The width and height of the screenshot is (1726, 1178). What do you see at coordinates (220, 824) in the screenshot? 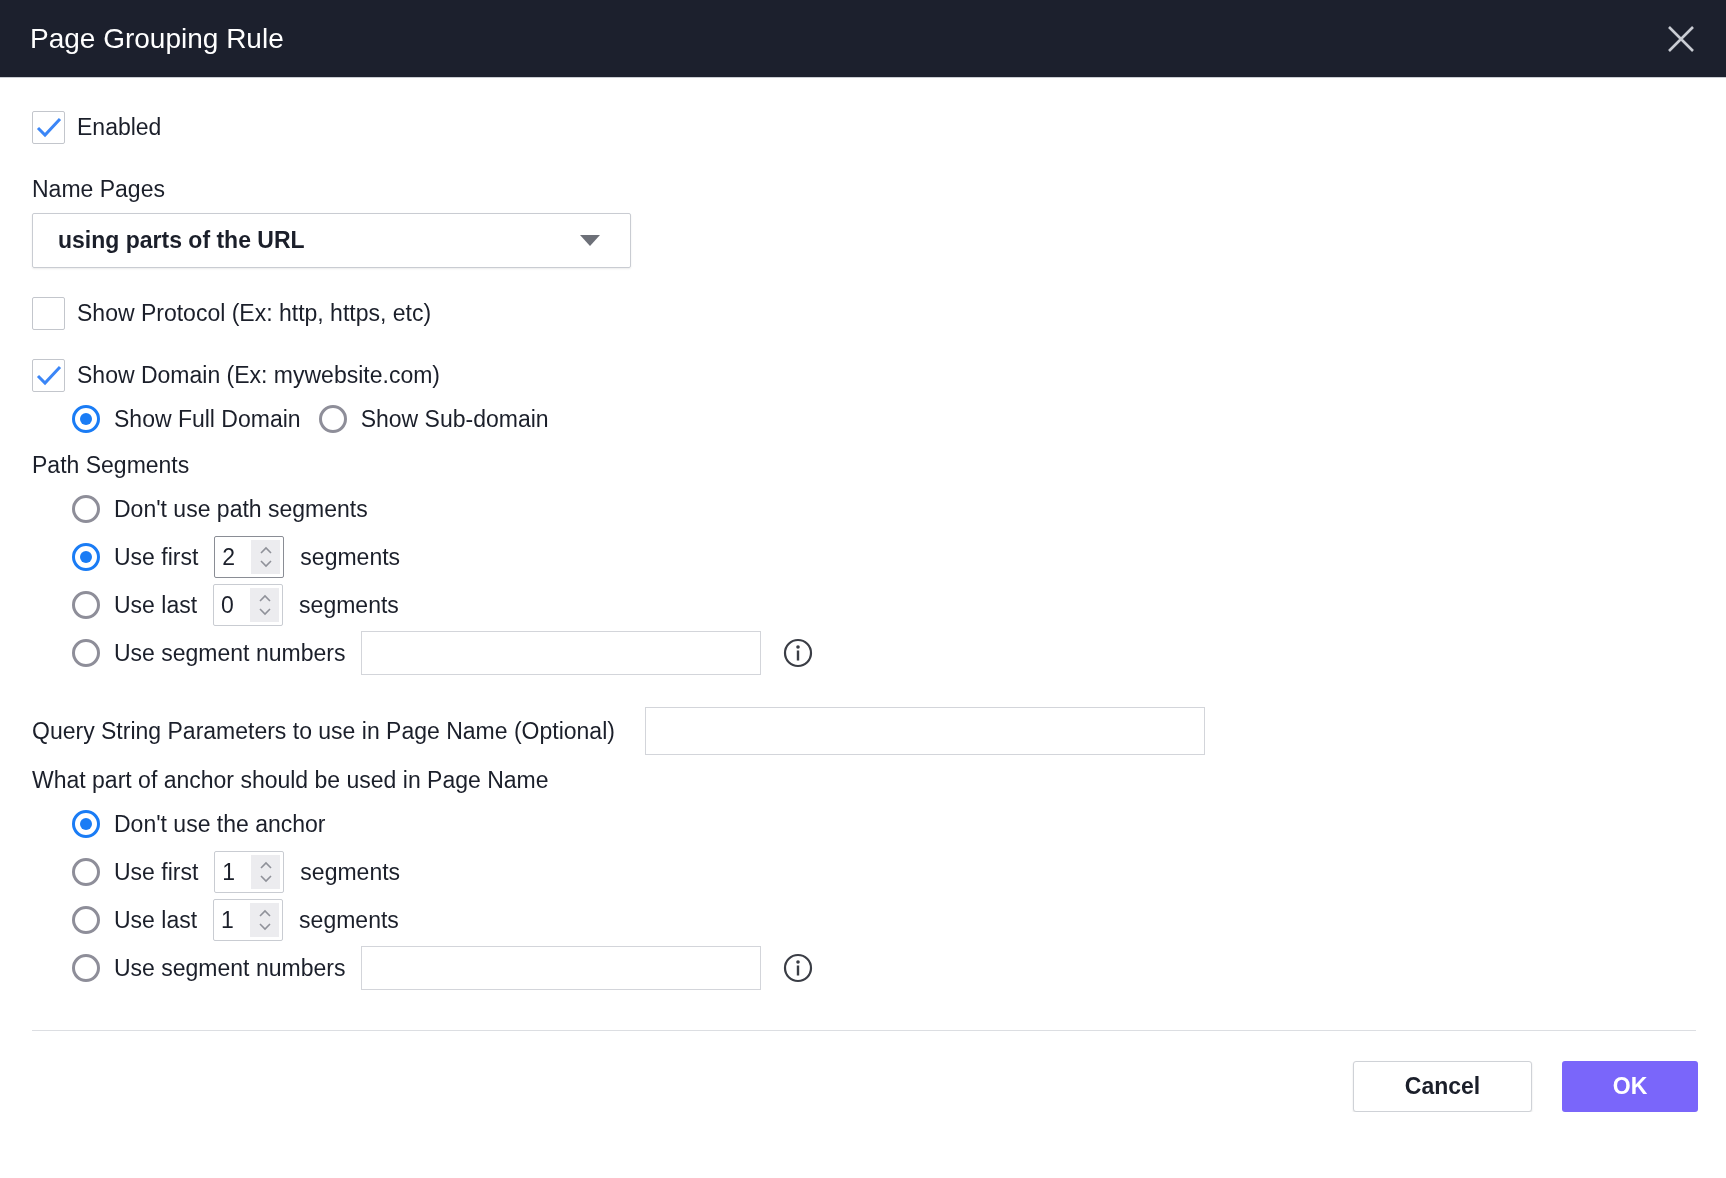
I see `option-label: Don't use the anchor` at bounding box center [220, 824].